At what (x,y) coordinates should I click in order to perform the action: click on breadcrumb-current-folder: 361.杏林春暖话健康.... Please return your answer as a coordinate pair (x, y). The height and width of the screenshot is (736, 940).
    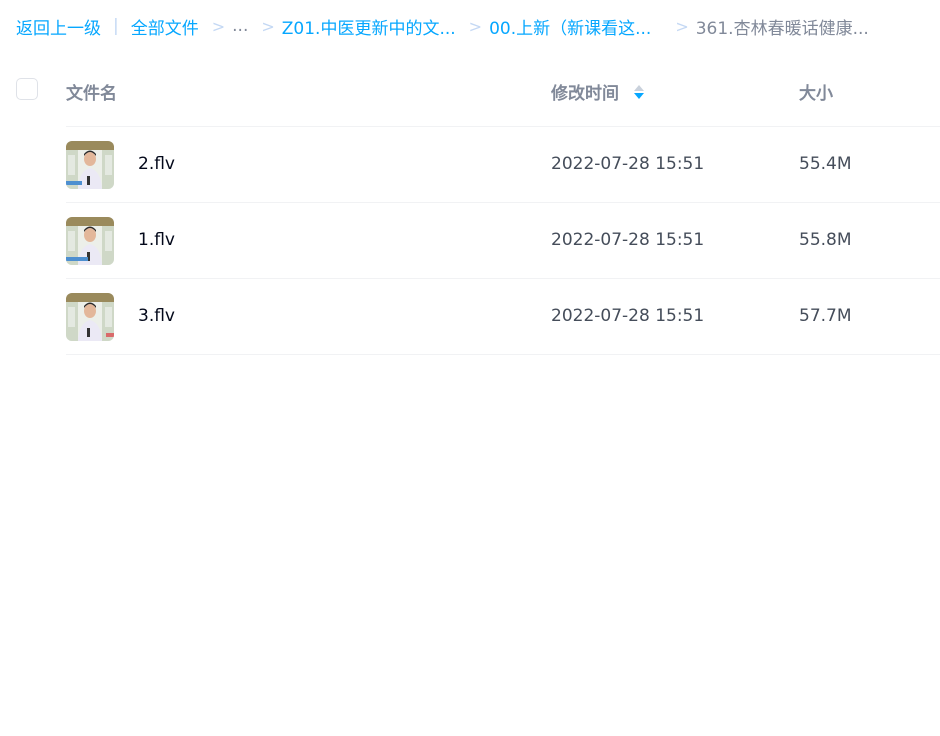
    Looking at the image, I should click on (782, 28).